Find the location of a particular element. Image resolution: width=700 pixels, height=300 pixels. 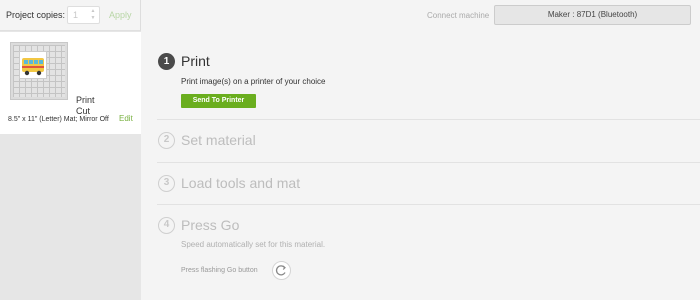

project-copies-bar: Project copies: 1 ▲ ▼ Apply is located at coordinates (70, 15).